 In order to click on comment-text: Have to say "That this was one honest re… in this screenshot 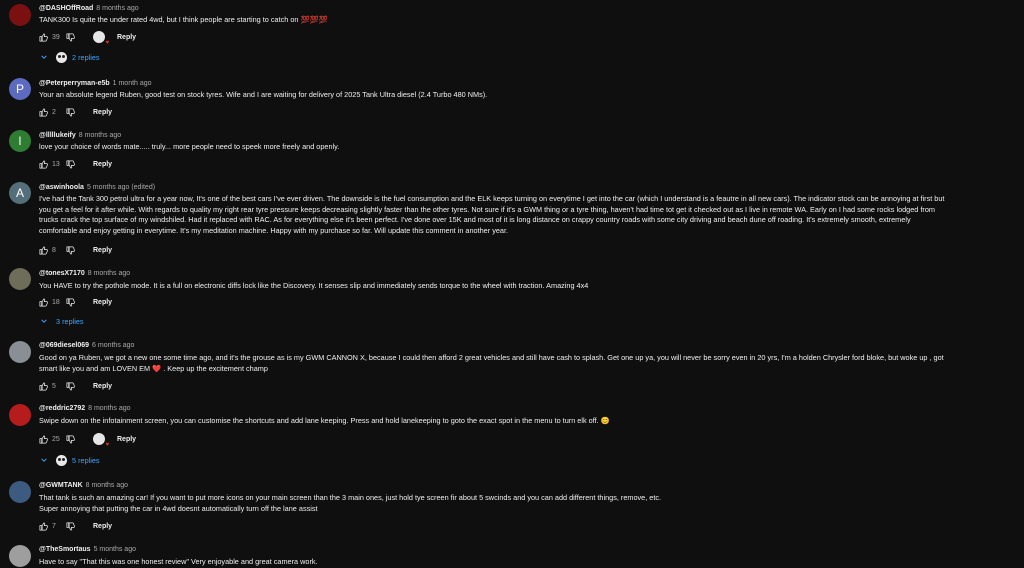, I will do `click(519, 562)`.